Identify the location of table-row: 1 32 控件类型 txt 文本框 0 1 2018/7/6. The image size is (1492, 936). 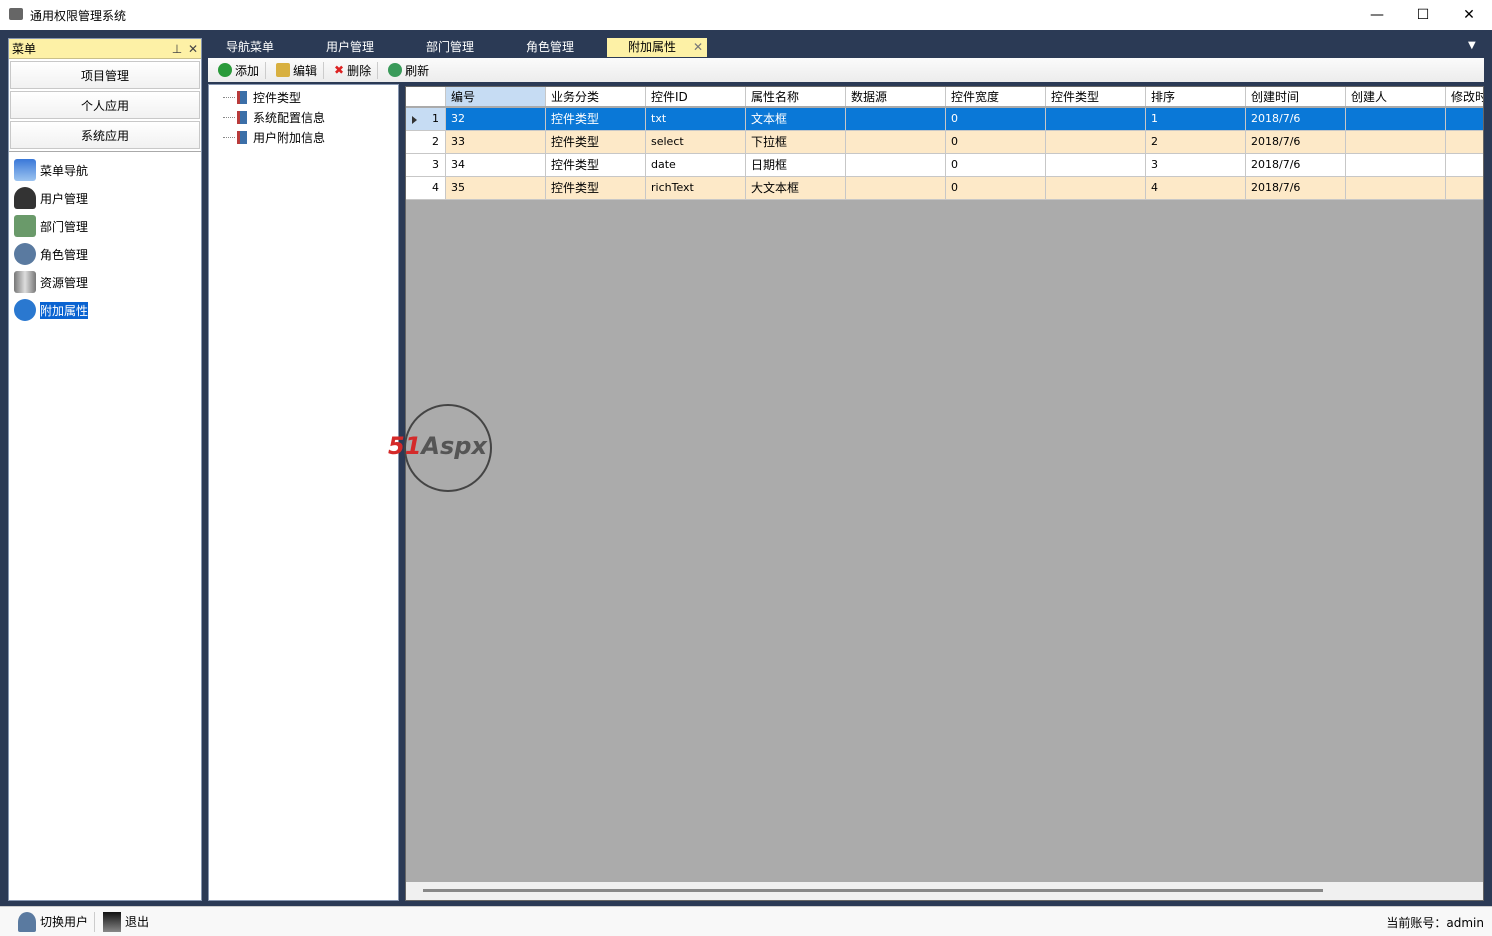
(944, 119).